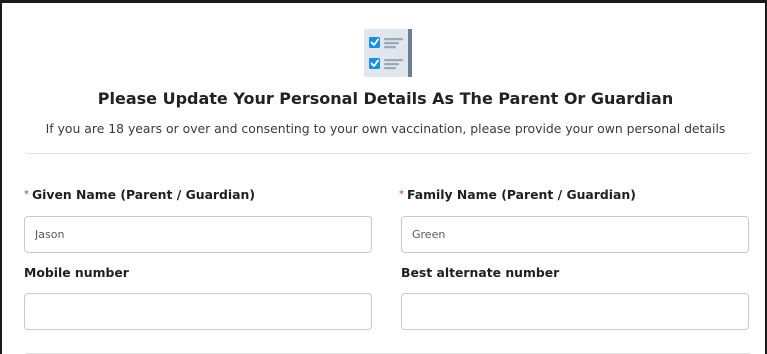  Describe the element at coordinates (198, 311) in the screenshot. I see `mobile-number-input` at that location.